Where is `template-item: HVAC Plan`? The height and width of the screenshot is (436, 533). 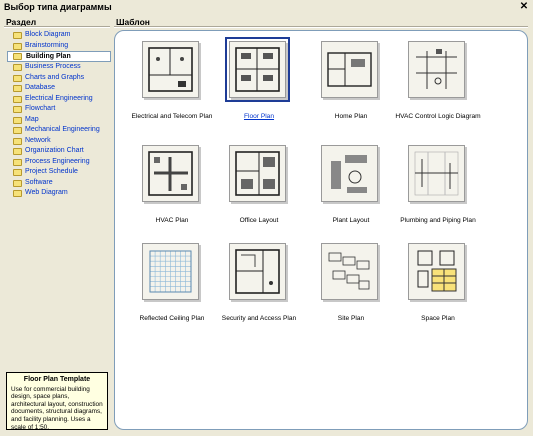
template-item: HVAC Plan is located at coordinates (172, 192).